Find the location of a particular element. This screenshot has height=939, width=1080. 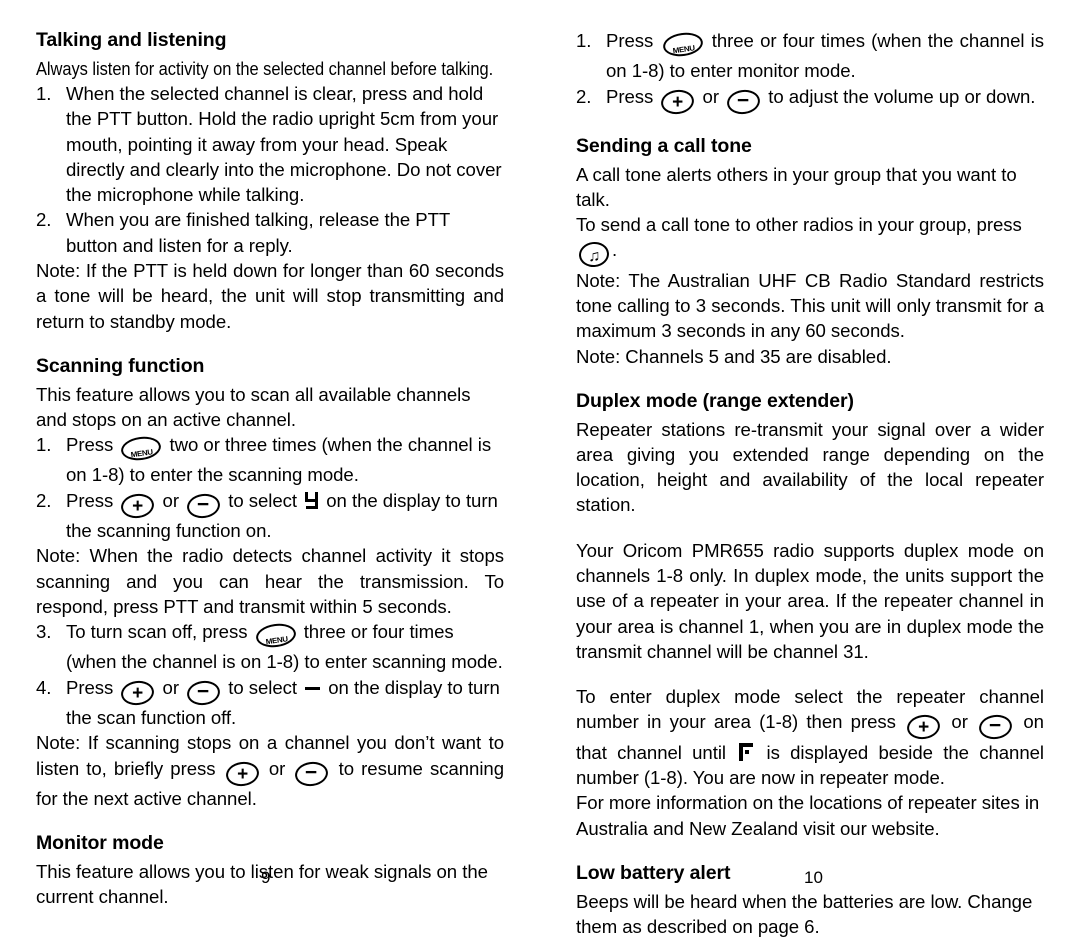

heading-monitor-mode: Monitor mode is located at coordinates (100, 843).